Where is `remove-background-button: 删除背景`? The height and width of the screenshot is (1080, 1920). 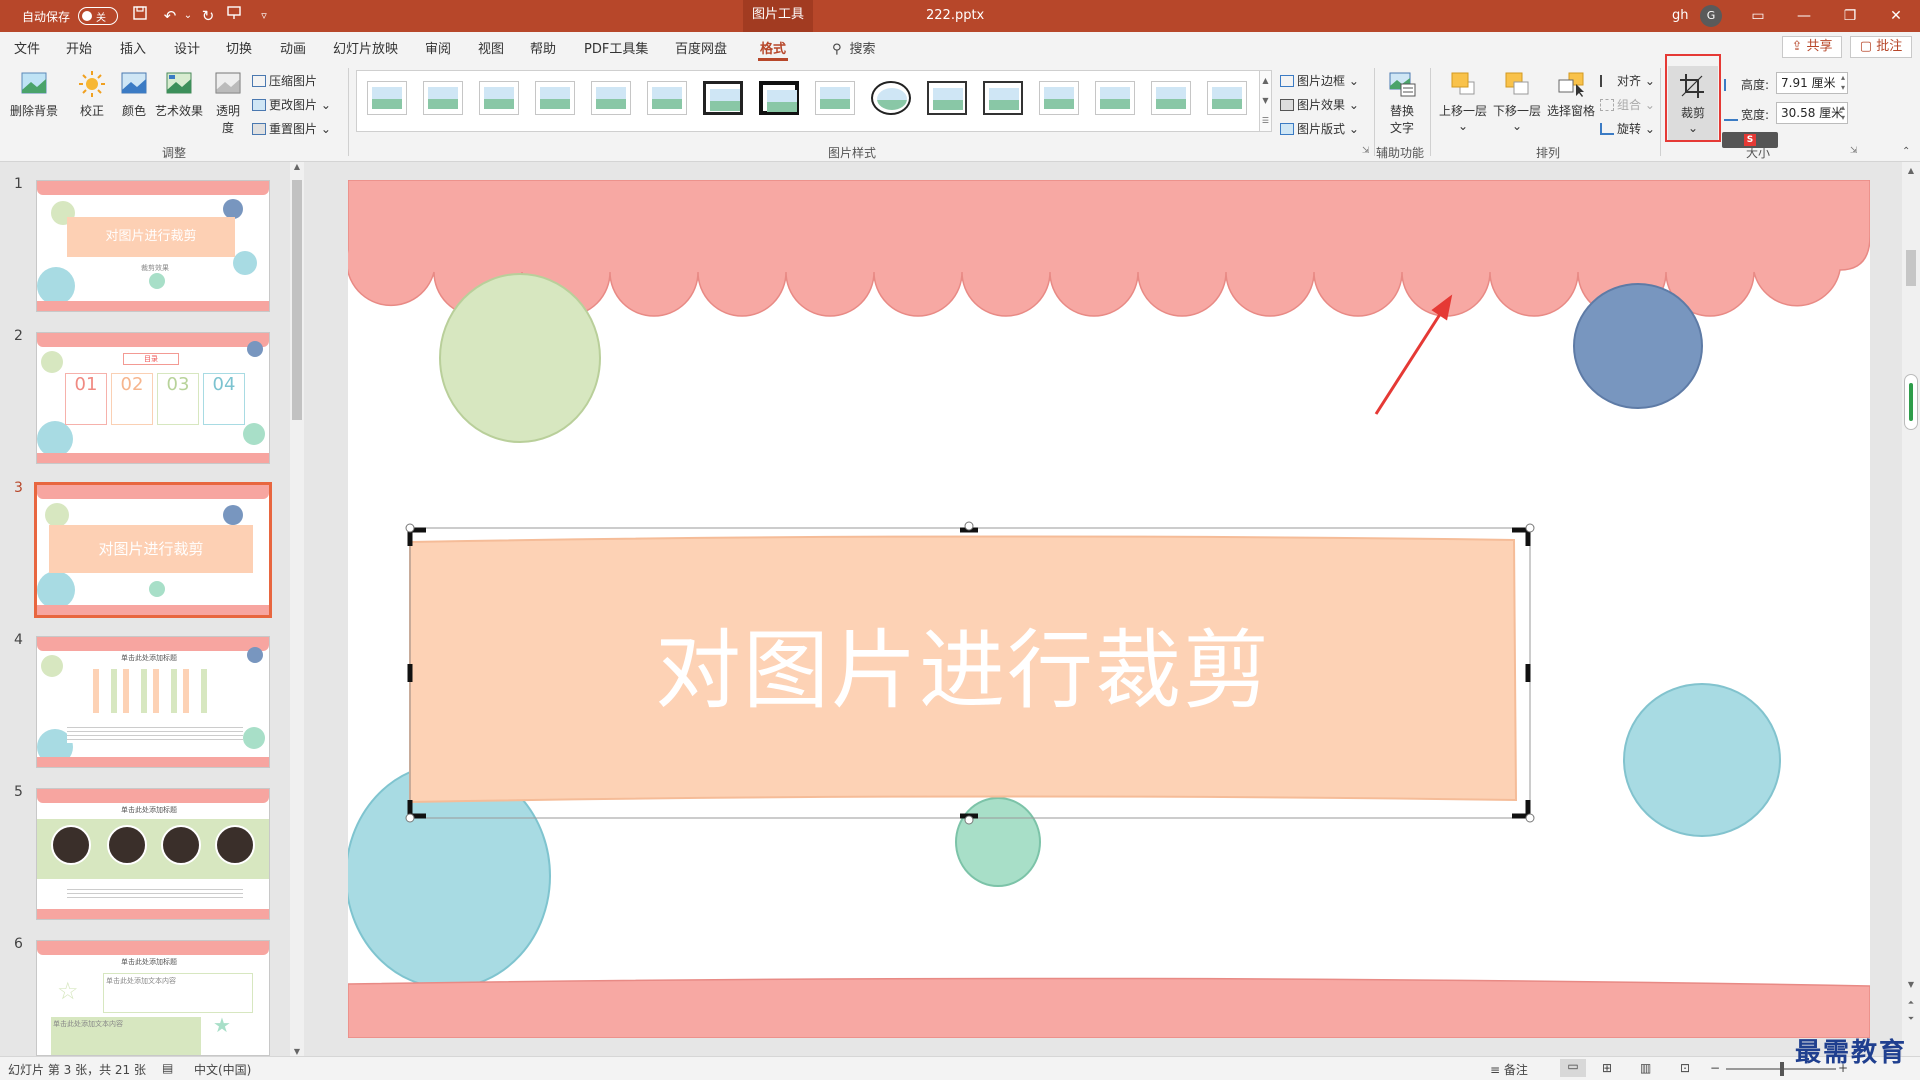
remove-background-button: 删除背景 is located at coordinates (34, 94).